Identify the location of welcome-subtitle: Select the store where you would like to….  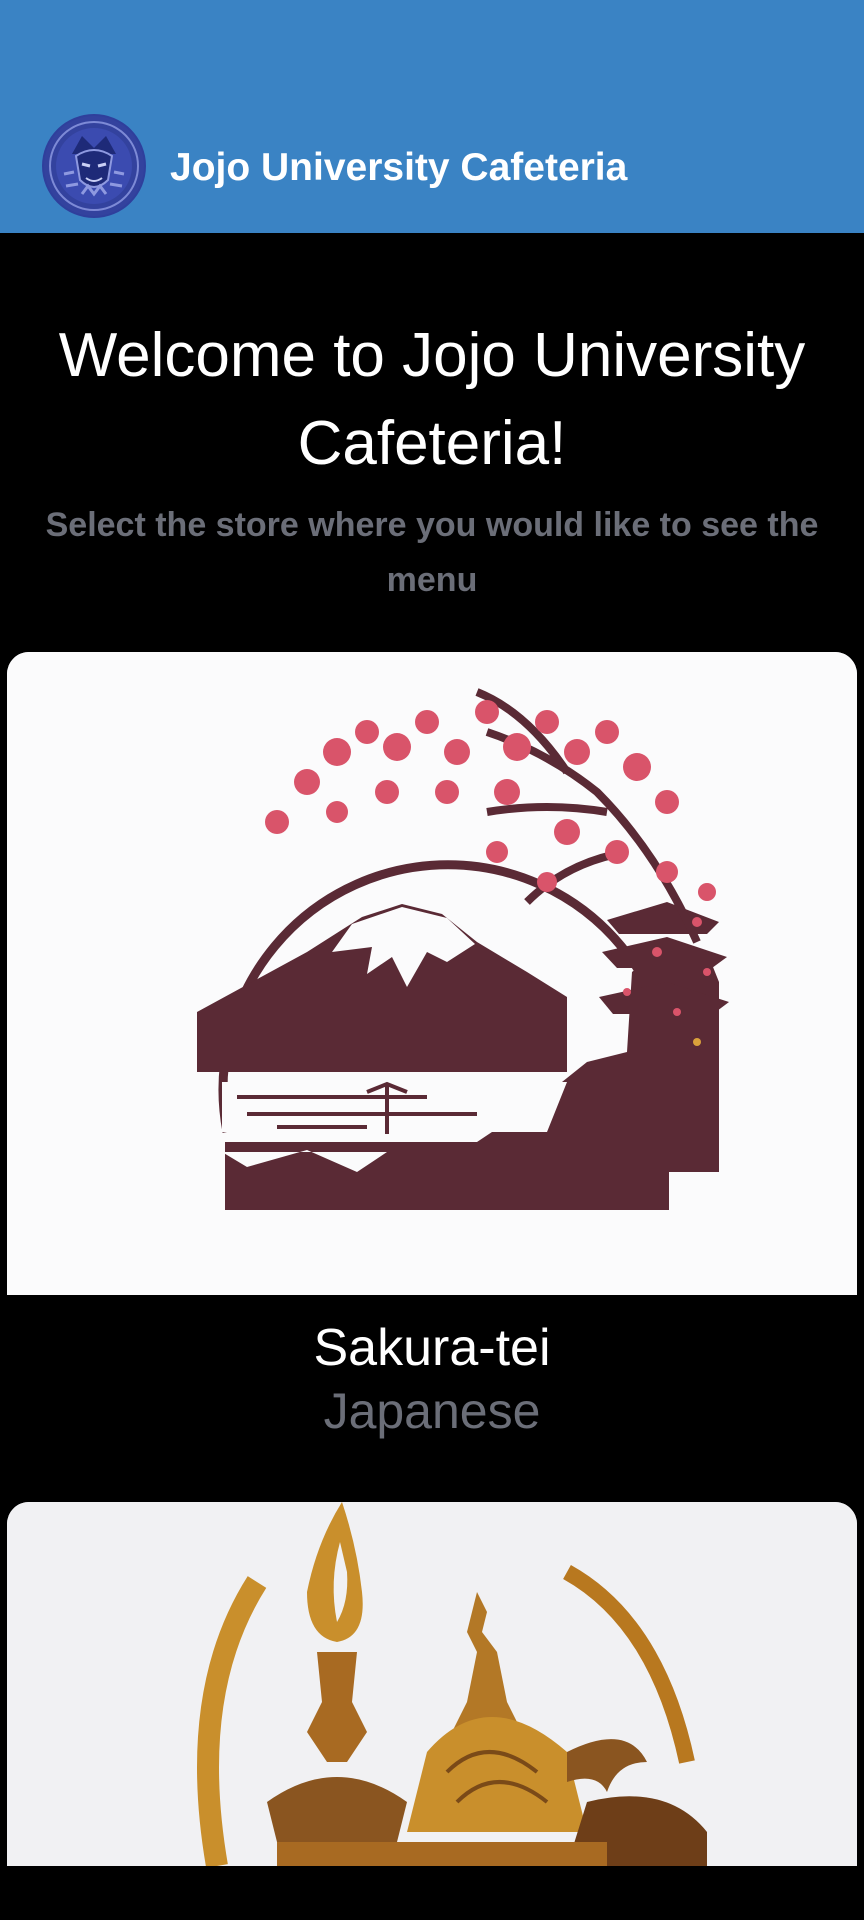
(432, 553).